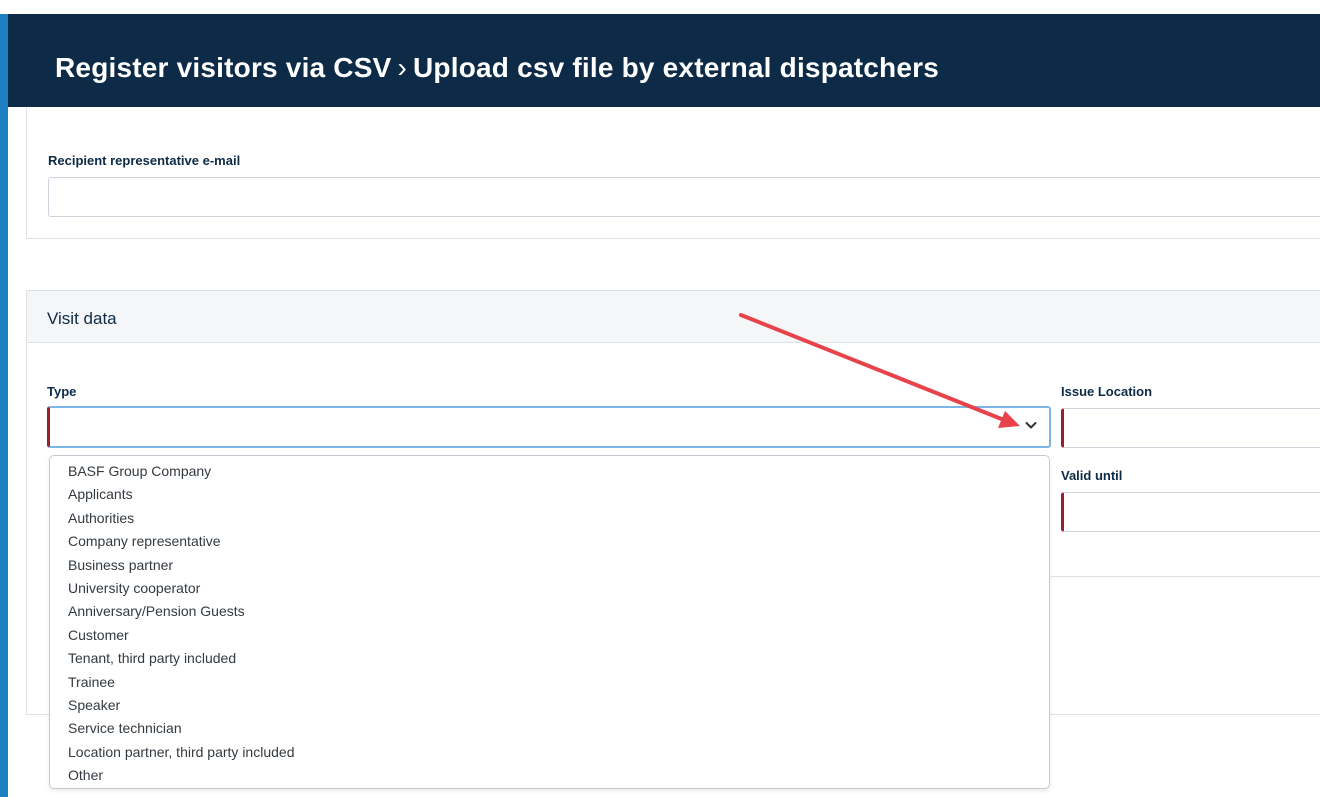  Describe the element at coordinates (549, 752) in the screenshot. I see `type-option: Location partner, third party included` at that location.